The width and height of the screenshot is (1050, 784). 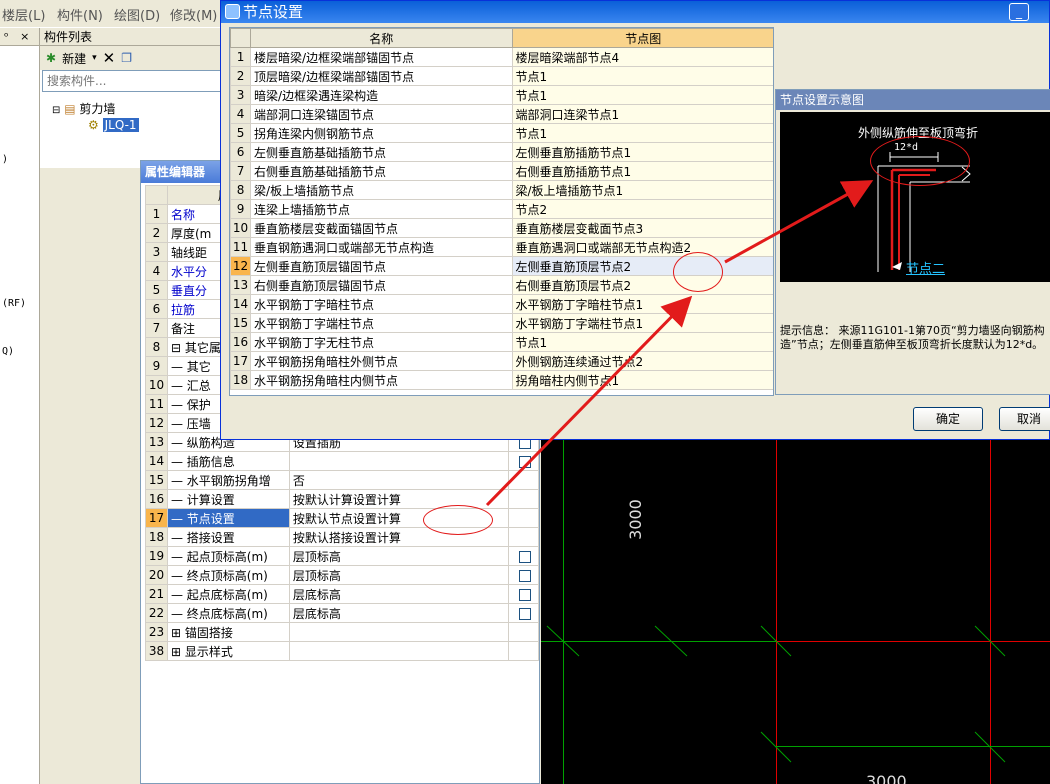 I want to click on copy-icon: ❐, so click(x=126, y=58).